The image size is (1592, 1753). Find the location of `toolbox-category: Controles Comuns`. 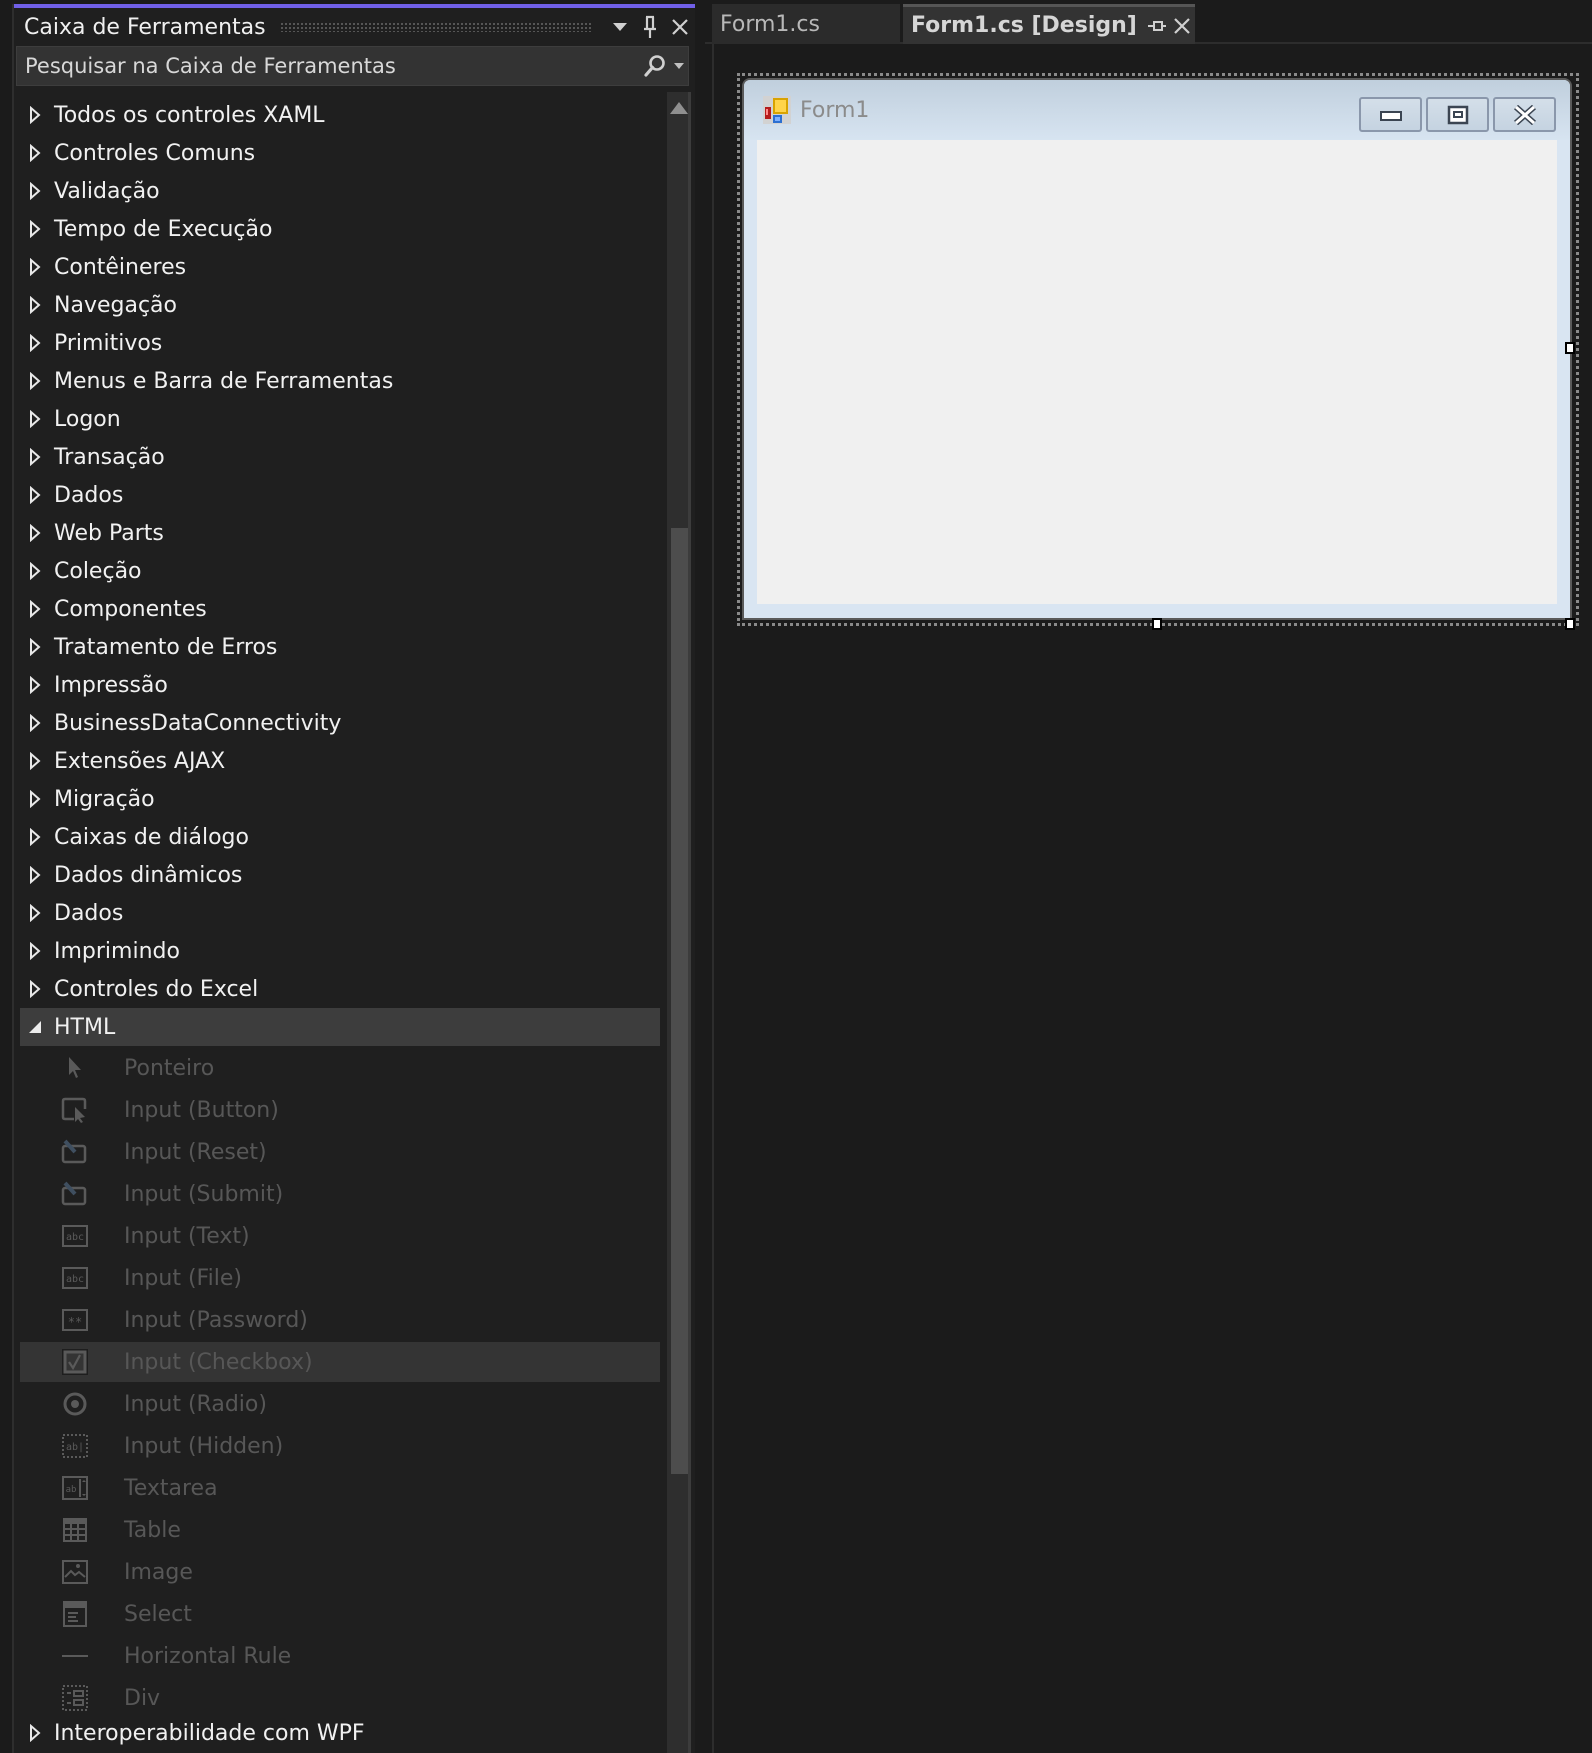

toolbox-category: Controles Comuns is located at coordinates (340, 153).